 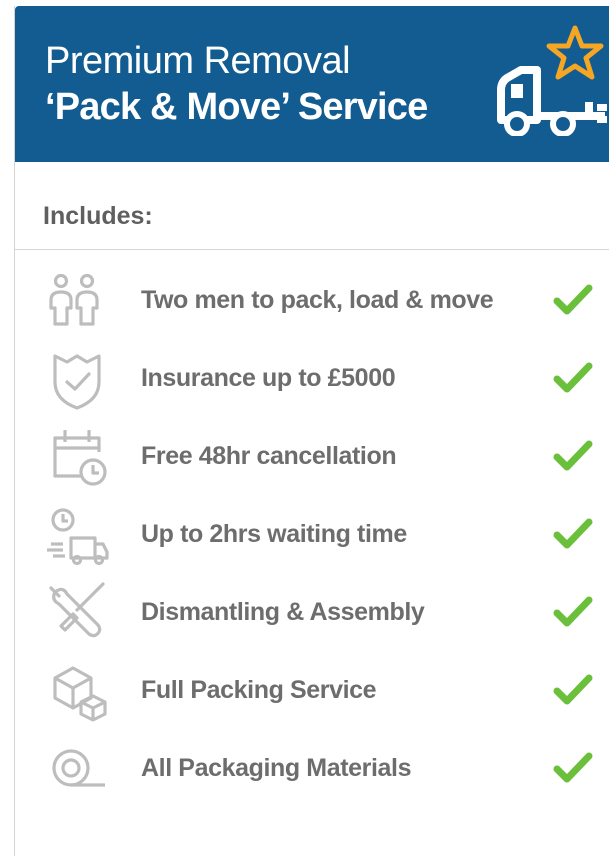 I want to click on feature-label: Insurance up to £5000, so click(x=268, y=378).